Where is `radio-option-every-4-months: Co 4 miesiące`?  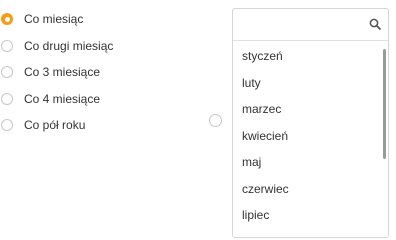
radio-option-every-4-months: Co 4 miesiące is located at coordinates (56, 99).